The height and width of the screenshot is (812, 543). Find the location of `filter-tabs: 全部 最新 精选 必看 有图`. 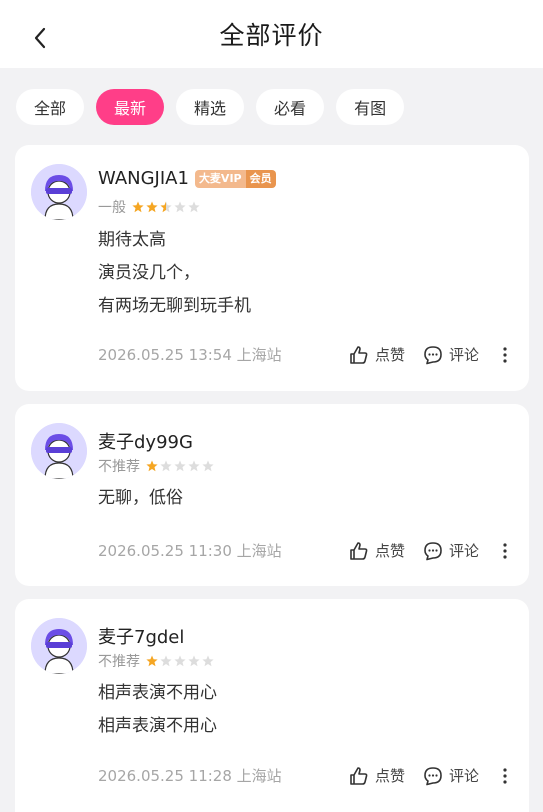

filter-tabs: 全部 最新 精选 必看 有图 is located at coordinates (210, 107).